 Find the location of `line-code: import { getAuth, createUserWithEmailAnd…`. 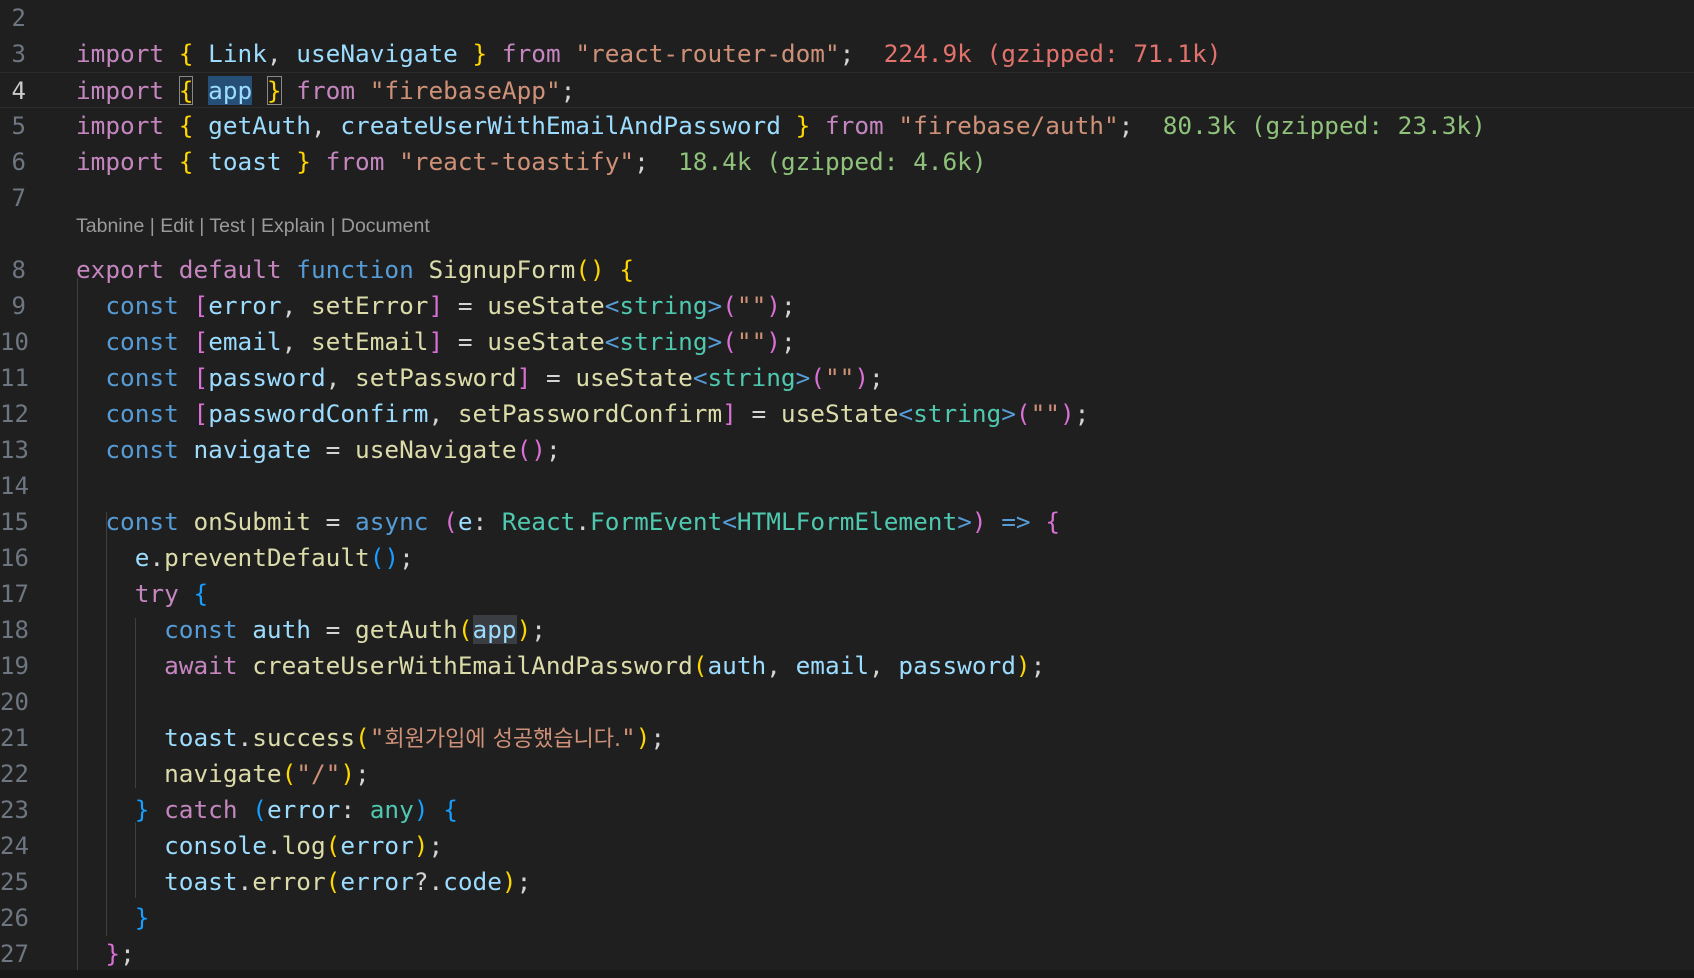

line-code: import { getAuth, createUserWithEmailAnd… is located at coordinates (781, 126).